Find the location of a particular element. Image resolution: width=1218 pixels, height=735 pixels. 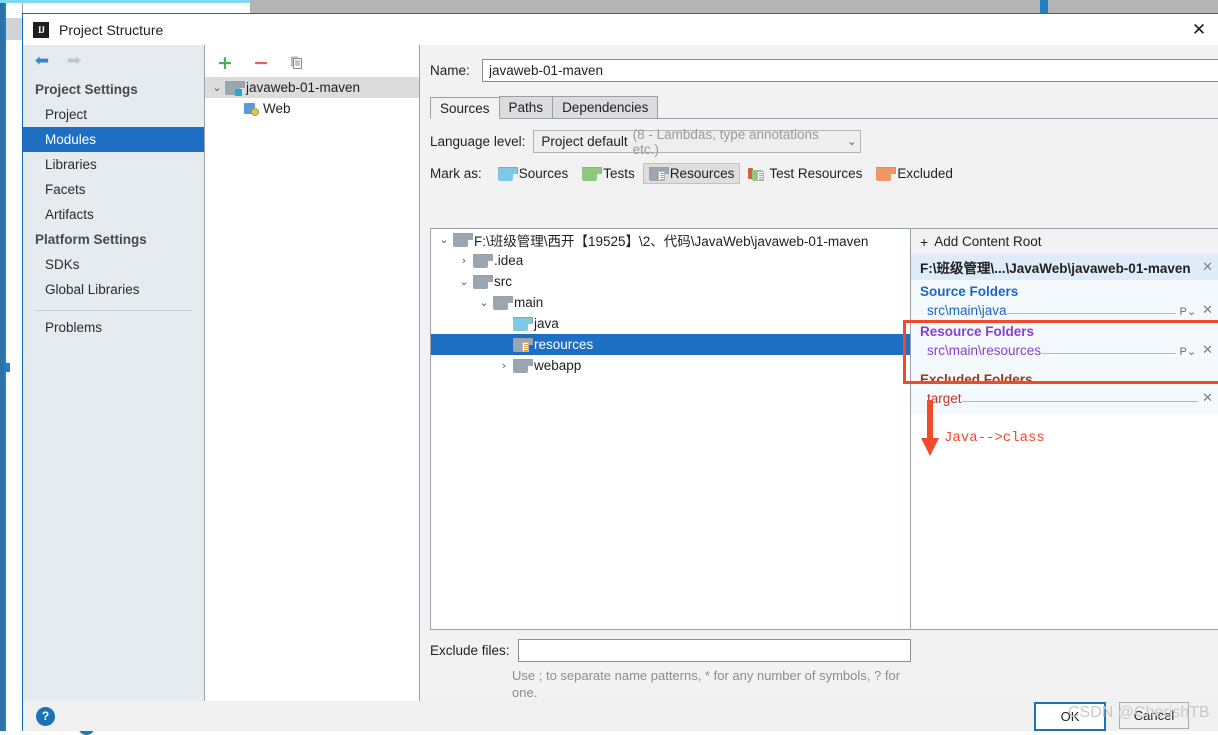

remove-module-button: − is located at coordinates (261, 63).